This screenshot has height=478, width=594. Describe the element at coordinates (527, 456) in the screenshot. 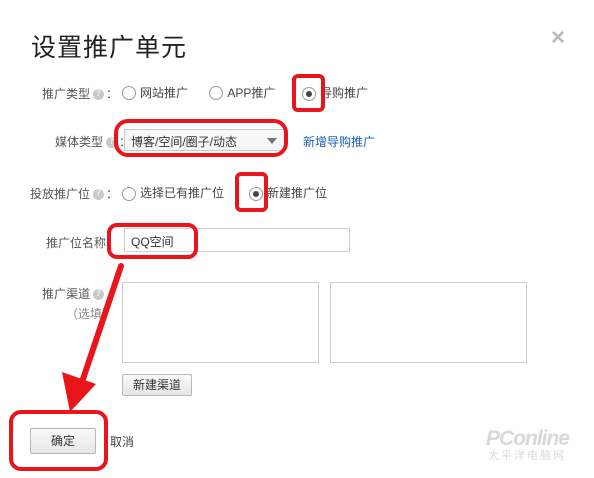

I see `watermark-sub: 太平洋电脑网` at that location.